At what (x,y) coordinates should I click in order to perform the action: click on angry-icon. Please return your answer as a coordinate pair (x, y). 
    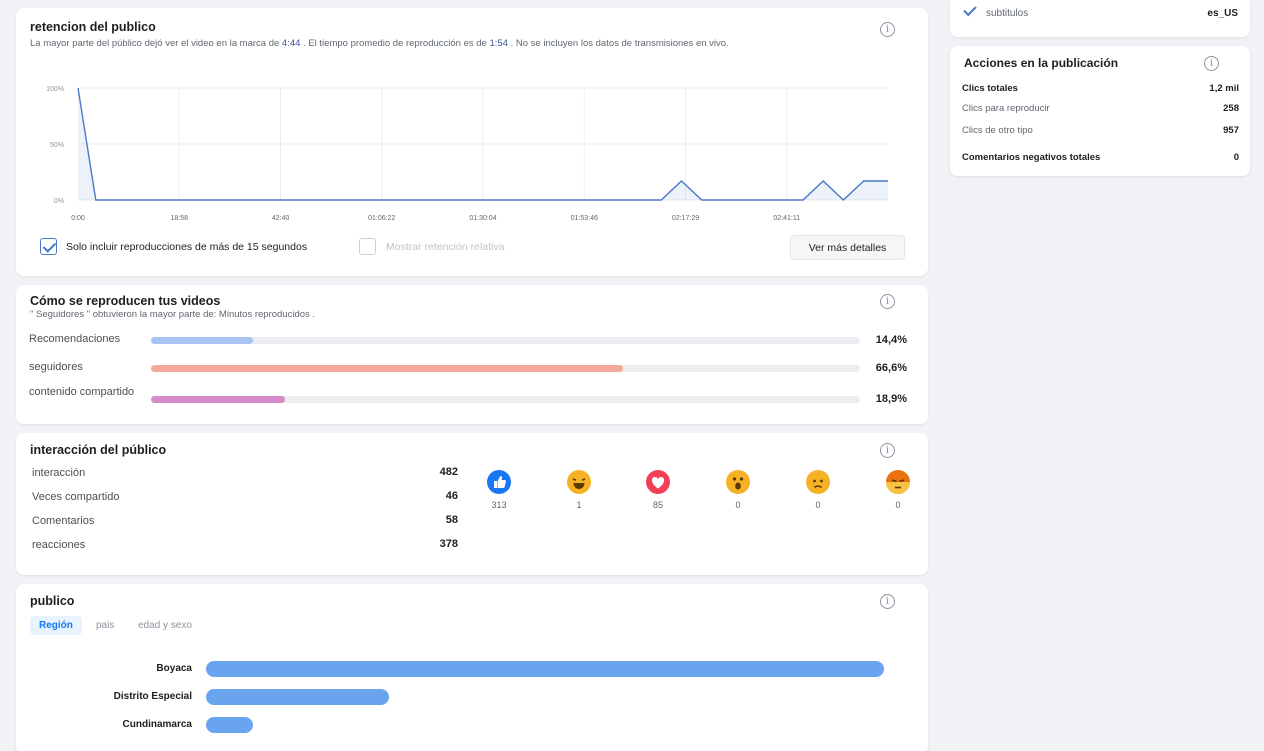
    Looking at the image, I should click on (898, 482).